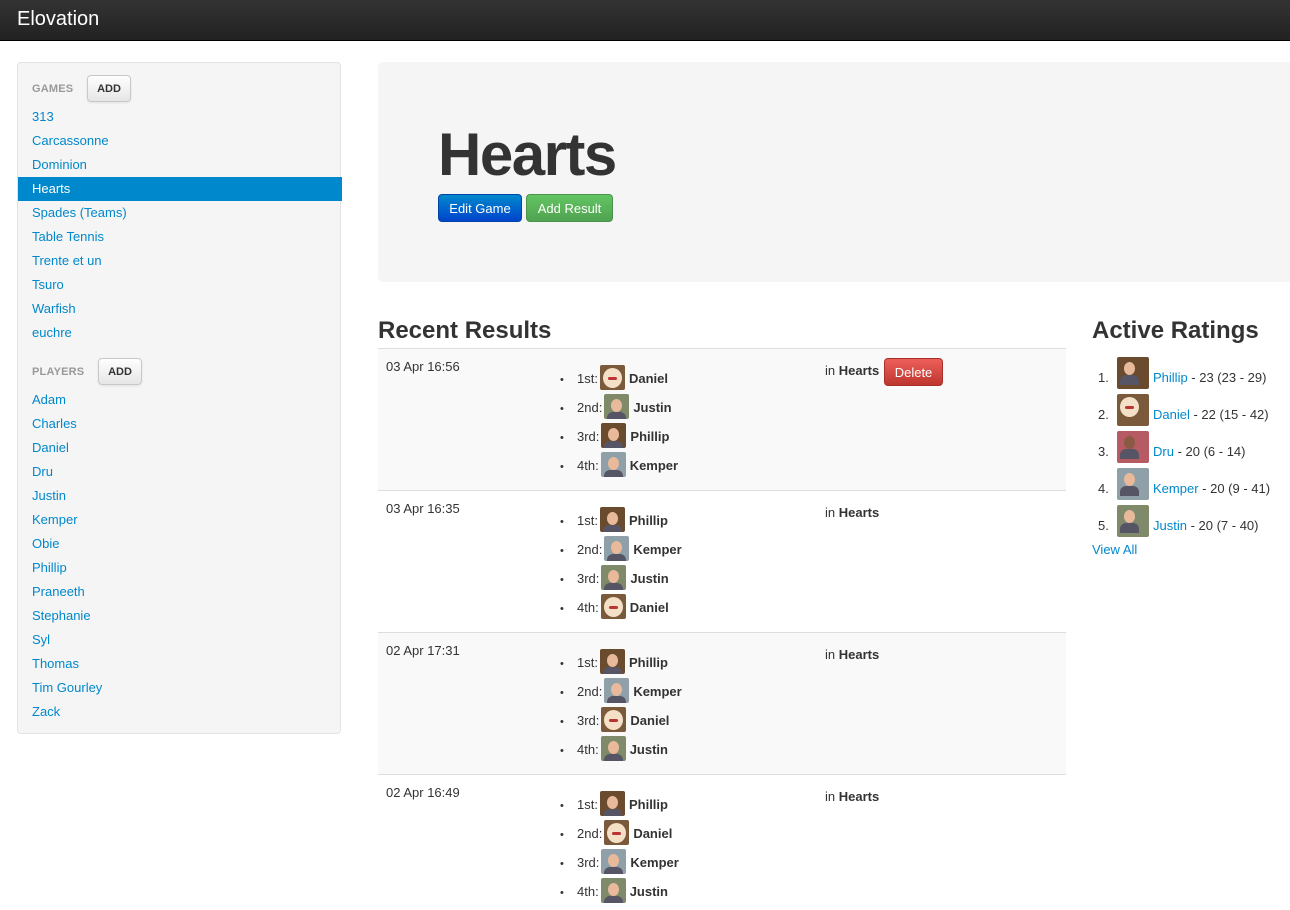 Image resolution: width=1290 pixels, height=910 pixels. I want to click on sidebar-game-item: Dominion, so click(180, 165).